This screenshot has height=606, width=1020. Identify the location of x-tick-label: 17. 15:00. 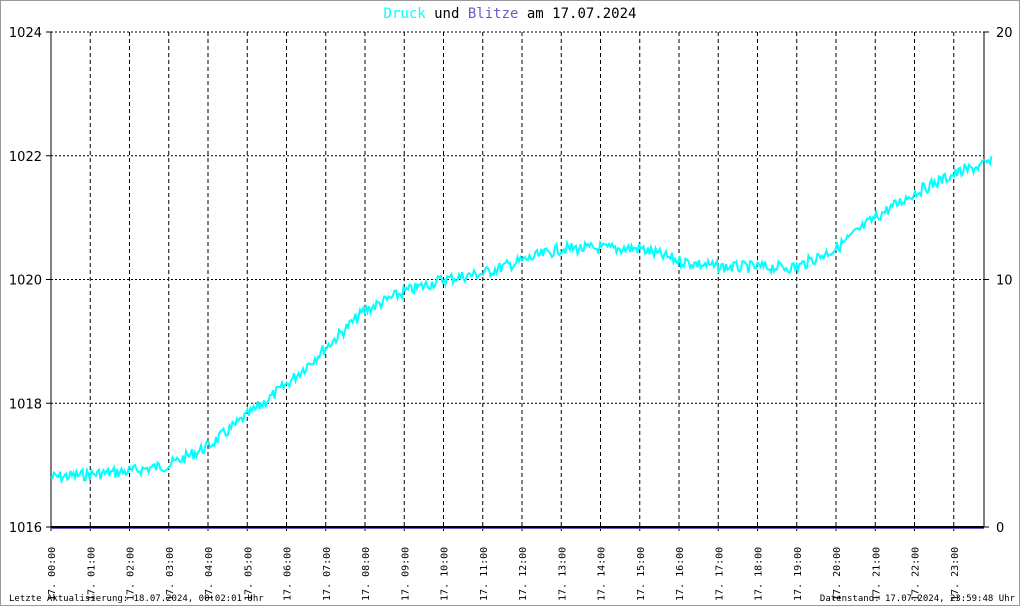
(641, 574).